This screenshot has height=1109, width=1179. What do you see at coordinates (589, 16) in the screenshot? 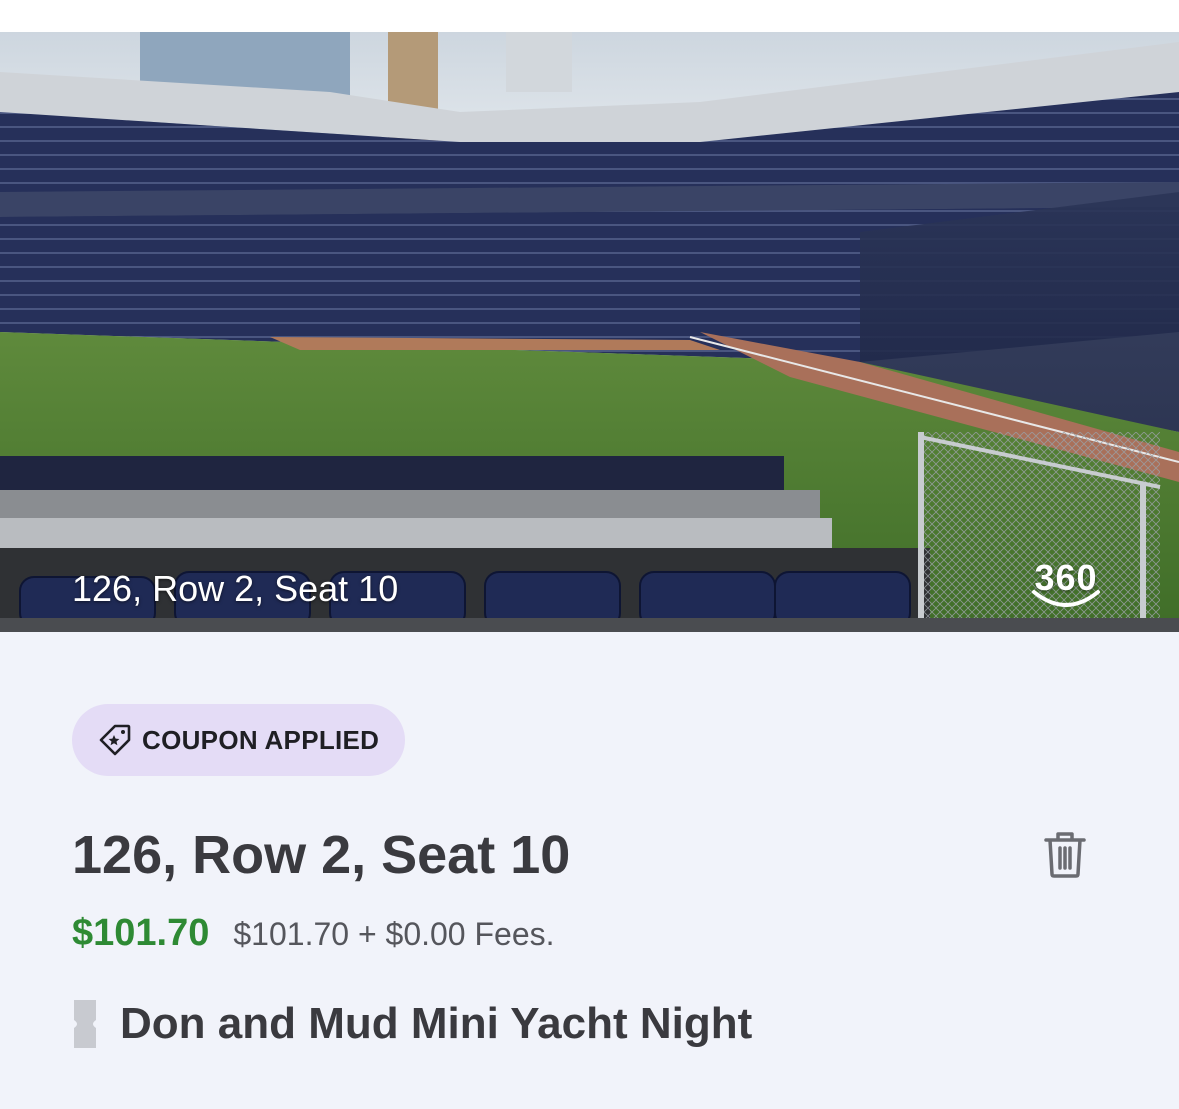
I see `top-spacer` at bounding box center [589, 16].